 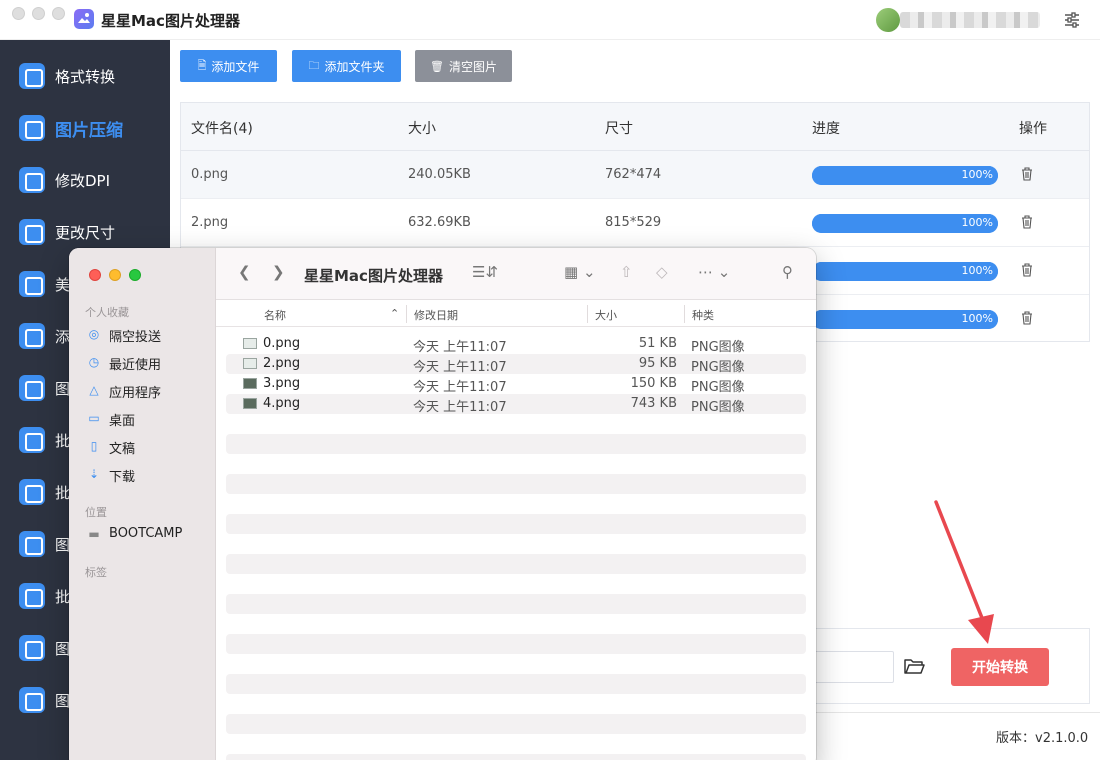 What do you see at coordinates (516, 404) in the screenshot?
I see `list-item: 4.png 今天 上午11:07 743 KB PNG图像` at bounding box center [516, 404].